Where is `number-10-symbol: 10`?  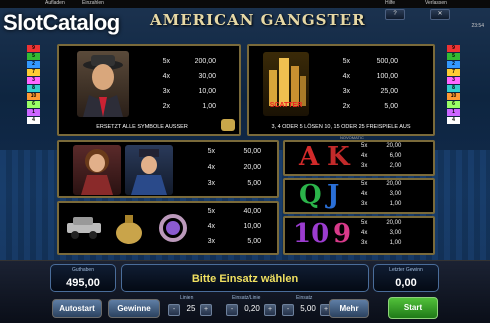 number-10-symbol: 10 is located at coordinates (311, 234).